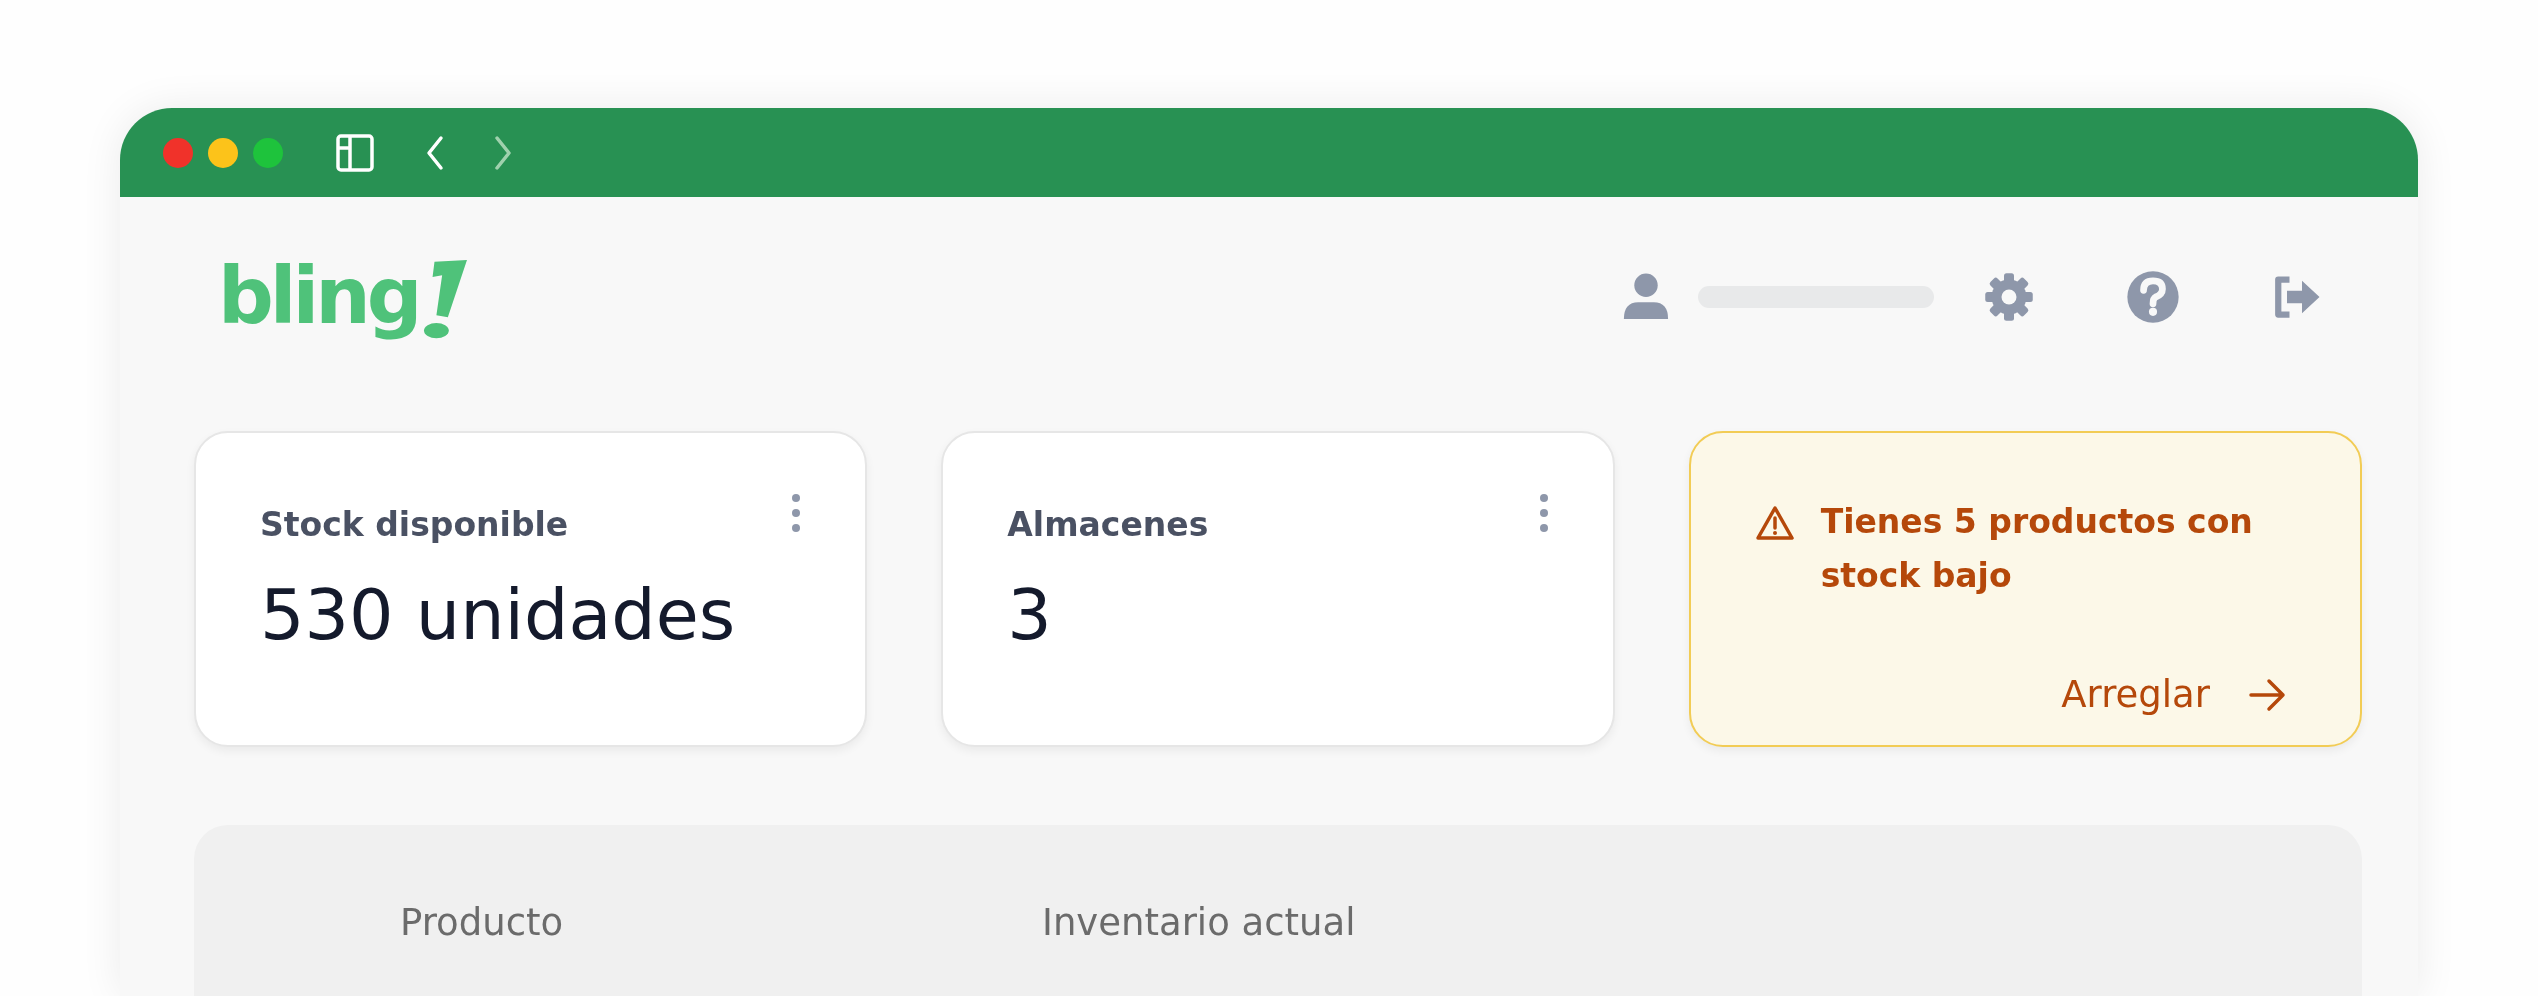 This screenshot has width=2538, height=996. Describe the element at coordinates (498, 615) in the screenshot. I see `stat-value: 530 unidades` at that location.